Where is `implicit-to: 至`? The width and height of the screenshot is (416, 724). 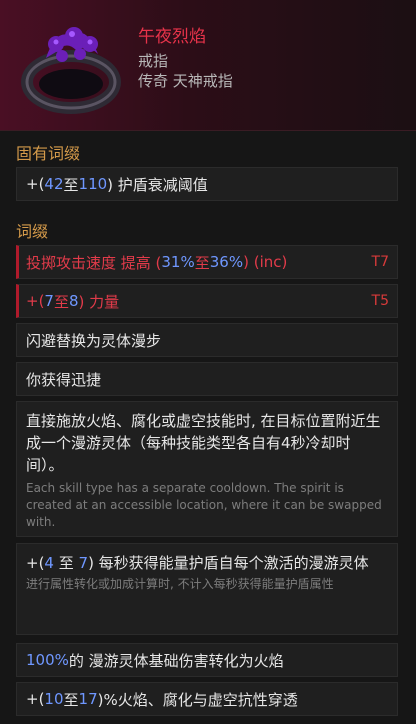
implicit-to: 至 is located at coordinates (71, 184).